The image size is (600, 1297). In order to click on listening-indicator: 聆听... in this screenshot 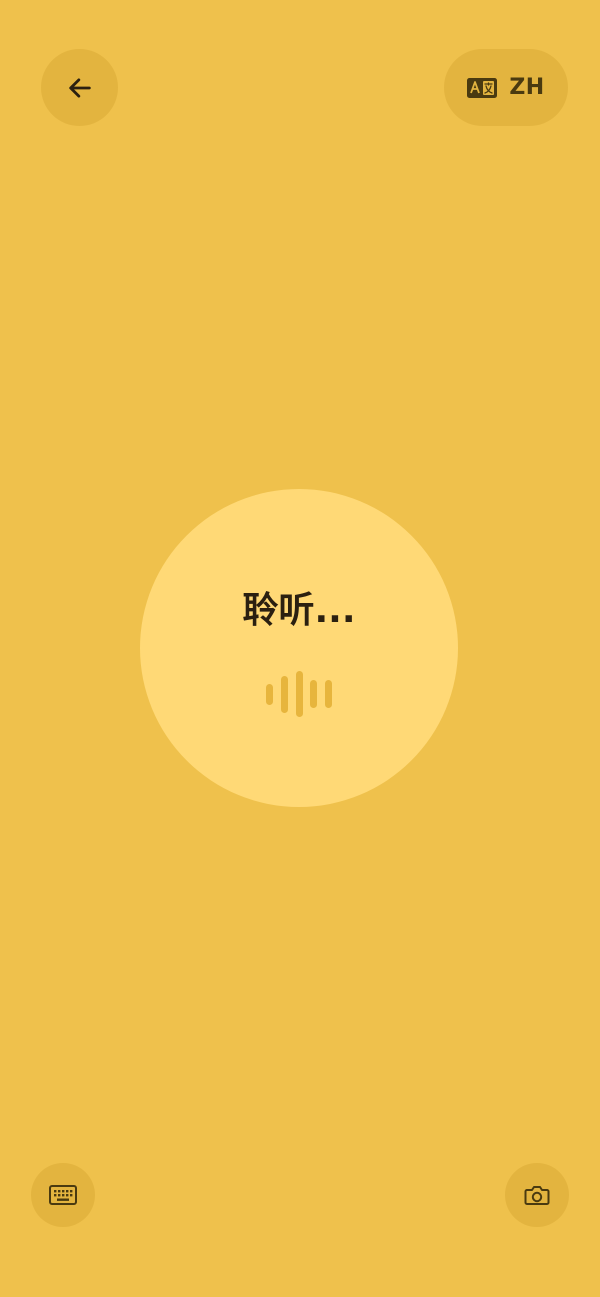, I will do `click(299, 648)`.